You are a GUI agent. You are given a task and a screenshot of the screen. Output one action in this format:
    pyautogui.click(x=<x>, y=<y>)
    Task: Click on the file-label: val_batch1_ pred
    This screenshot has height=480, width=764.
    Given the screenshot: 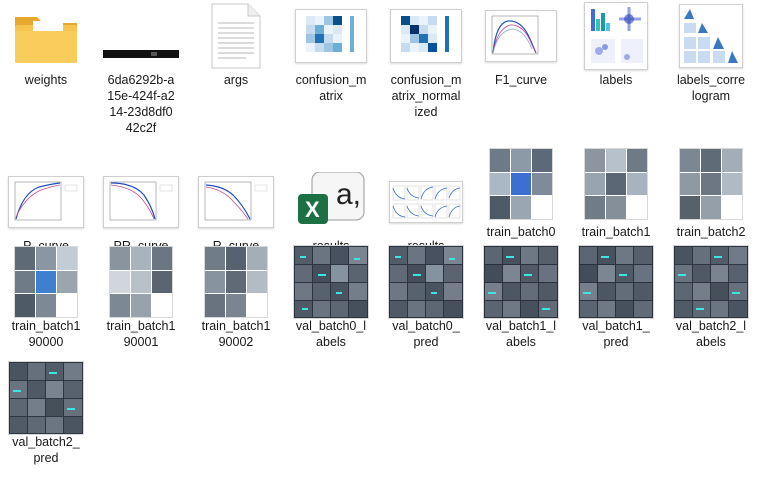 What is the action you would take?
    pyautogui.click(x=616, y=334)
    